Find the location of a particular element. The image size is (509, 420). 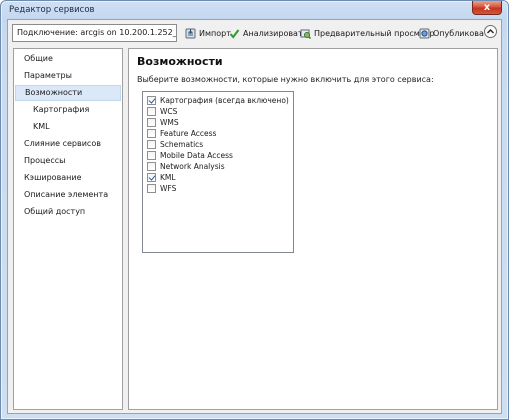

nav-item-kml: KML is located at coordinates (68, 127).